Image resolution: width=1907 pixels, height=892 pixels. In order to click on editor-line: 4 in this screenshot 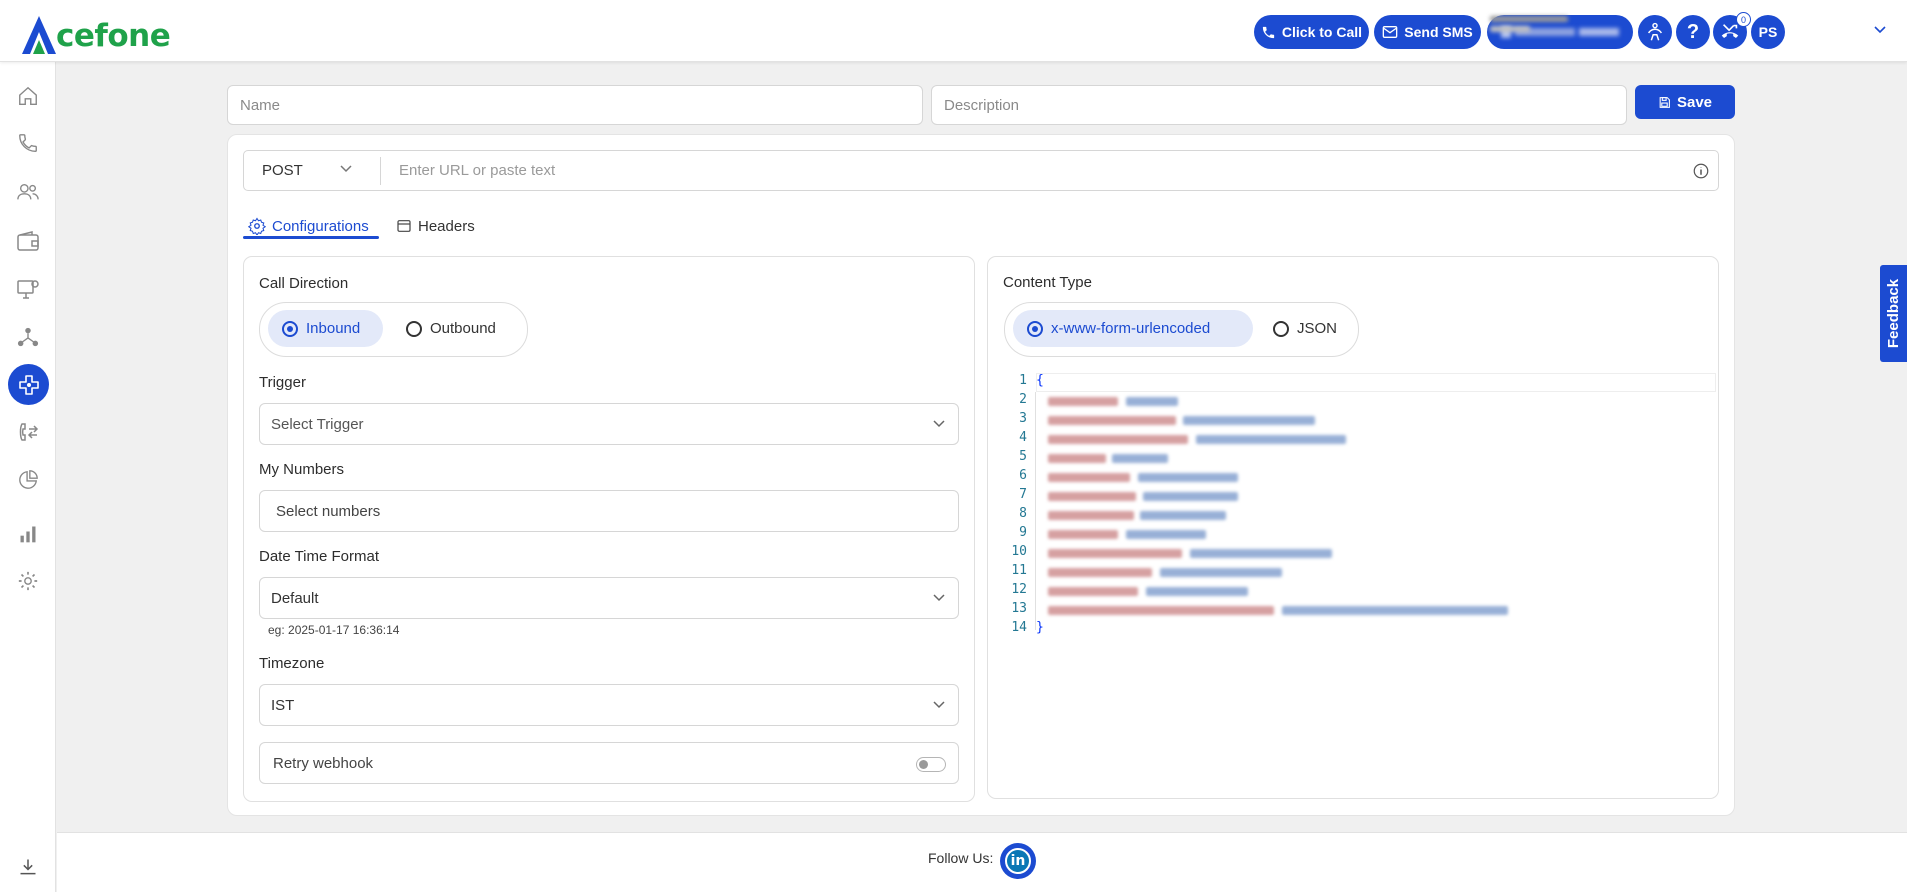, I will do `click(1353, 439)`.